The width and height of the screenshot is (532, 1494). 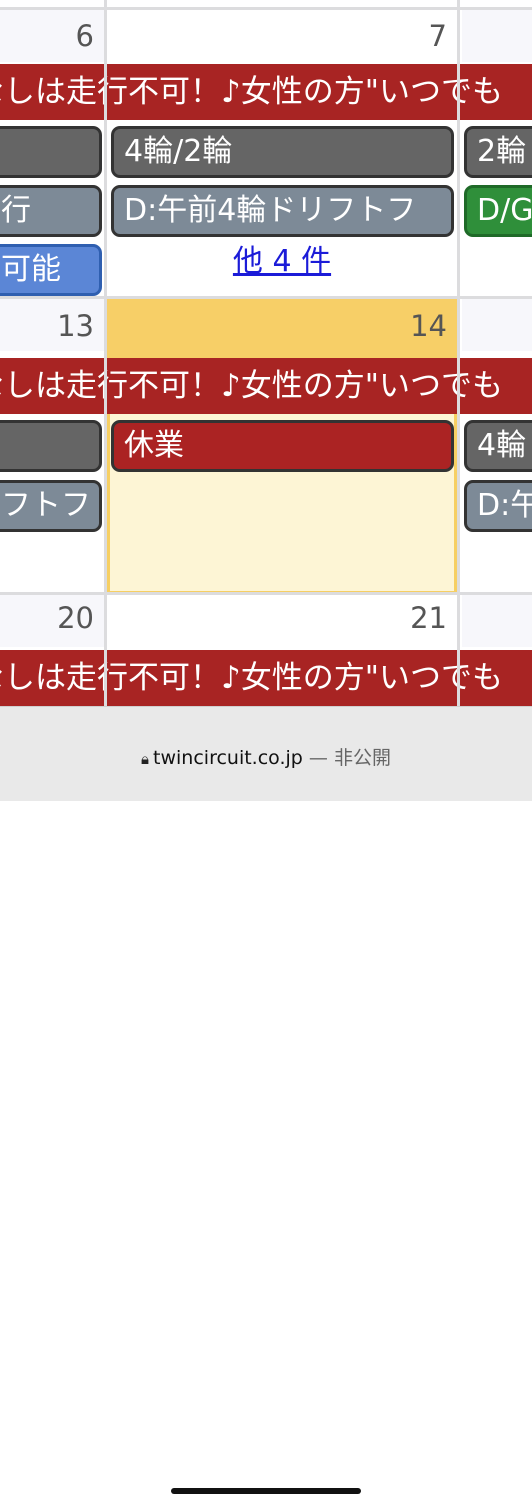 I want to click on event-right: 4輪, so click(x=498, y=446).